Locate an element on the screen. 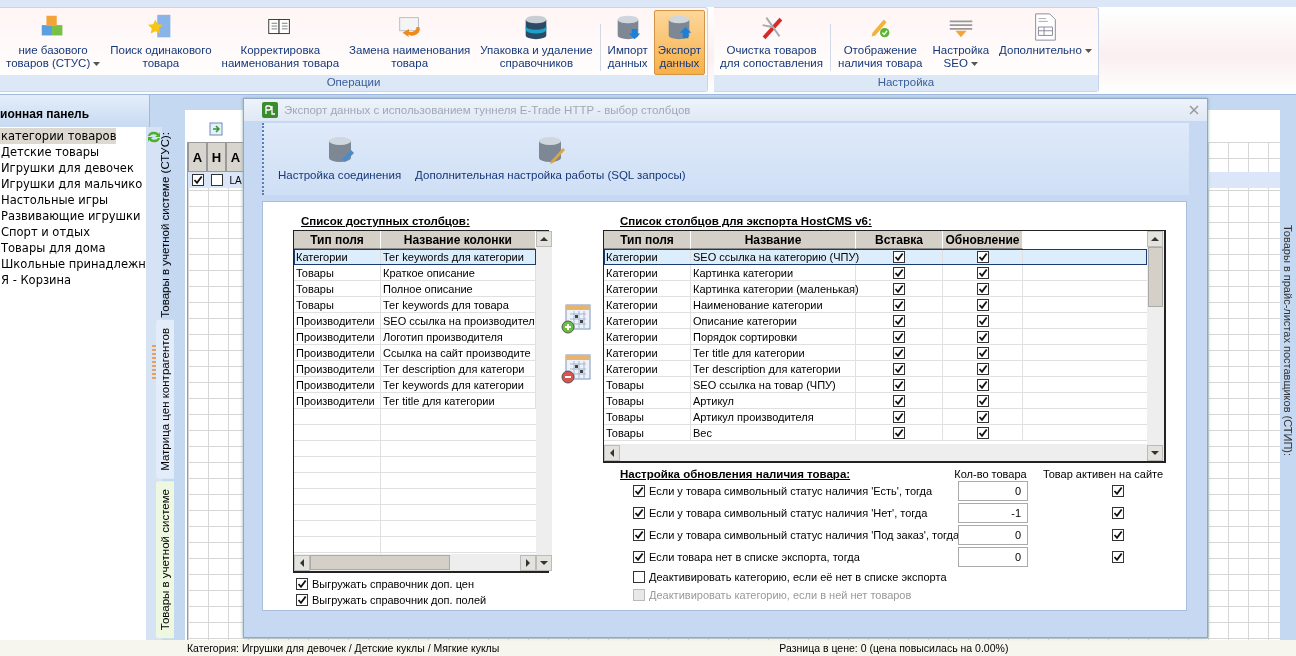 Image resolution: width=1296 pixels, height=656 pixels. table-row: Категории Тег keywords для категории is located at coordinates (415, 257).